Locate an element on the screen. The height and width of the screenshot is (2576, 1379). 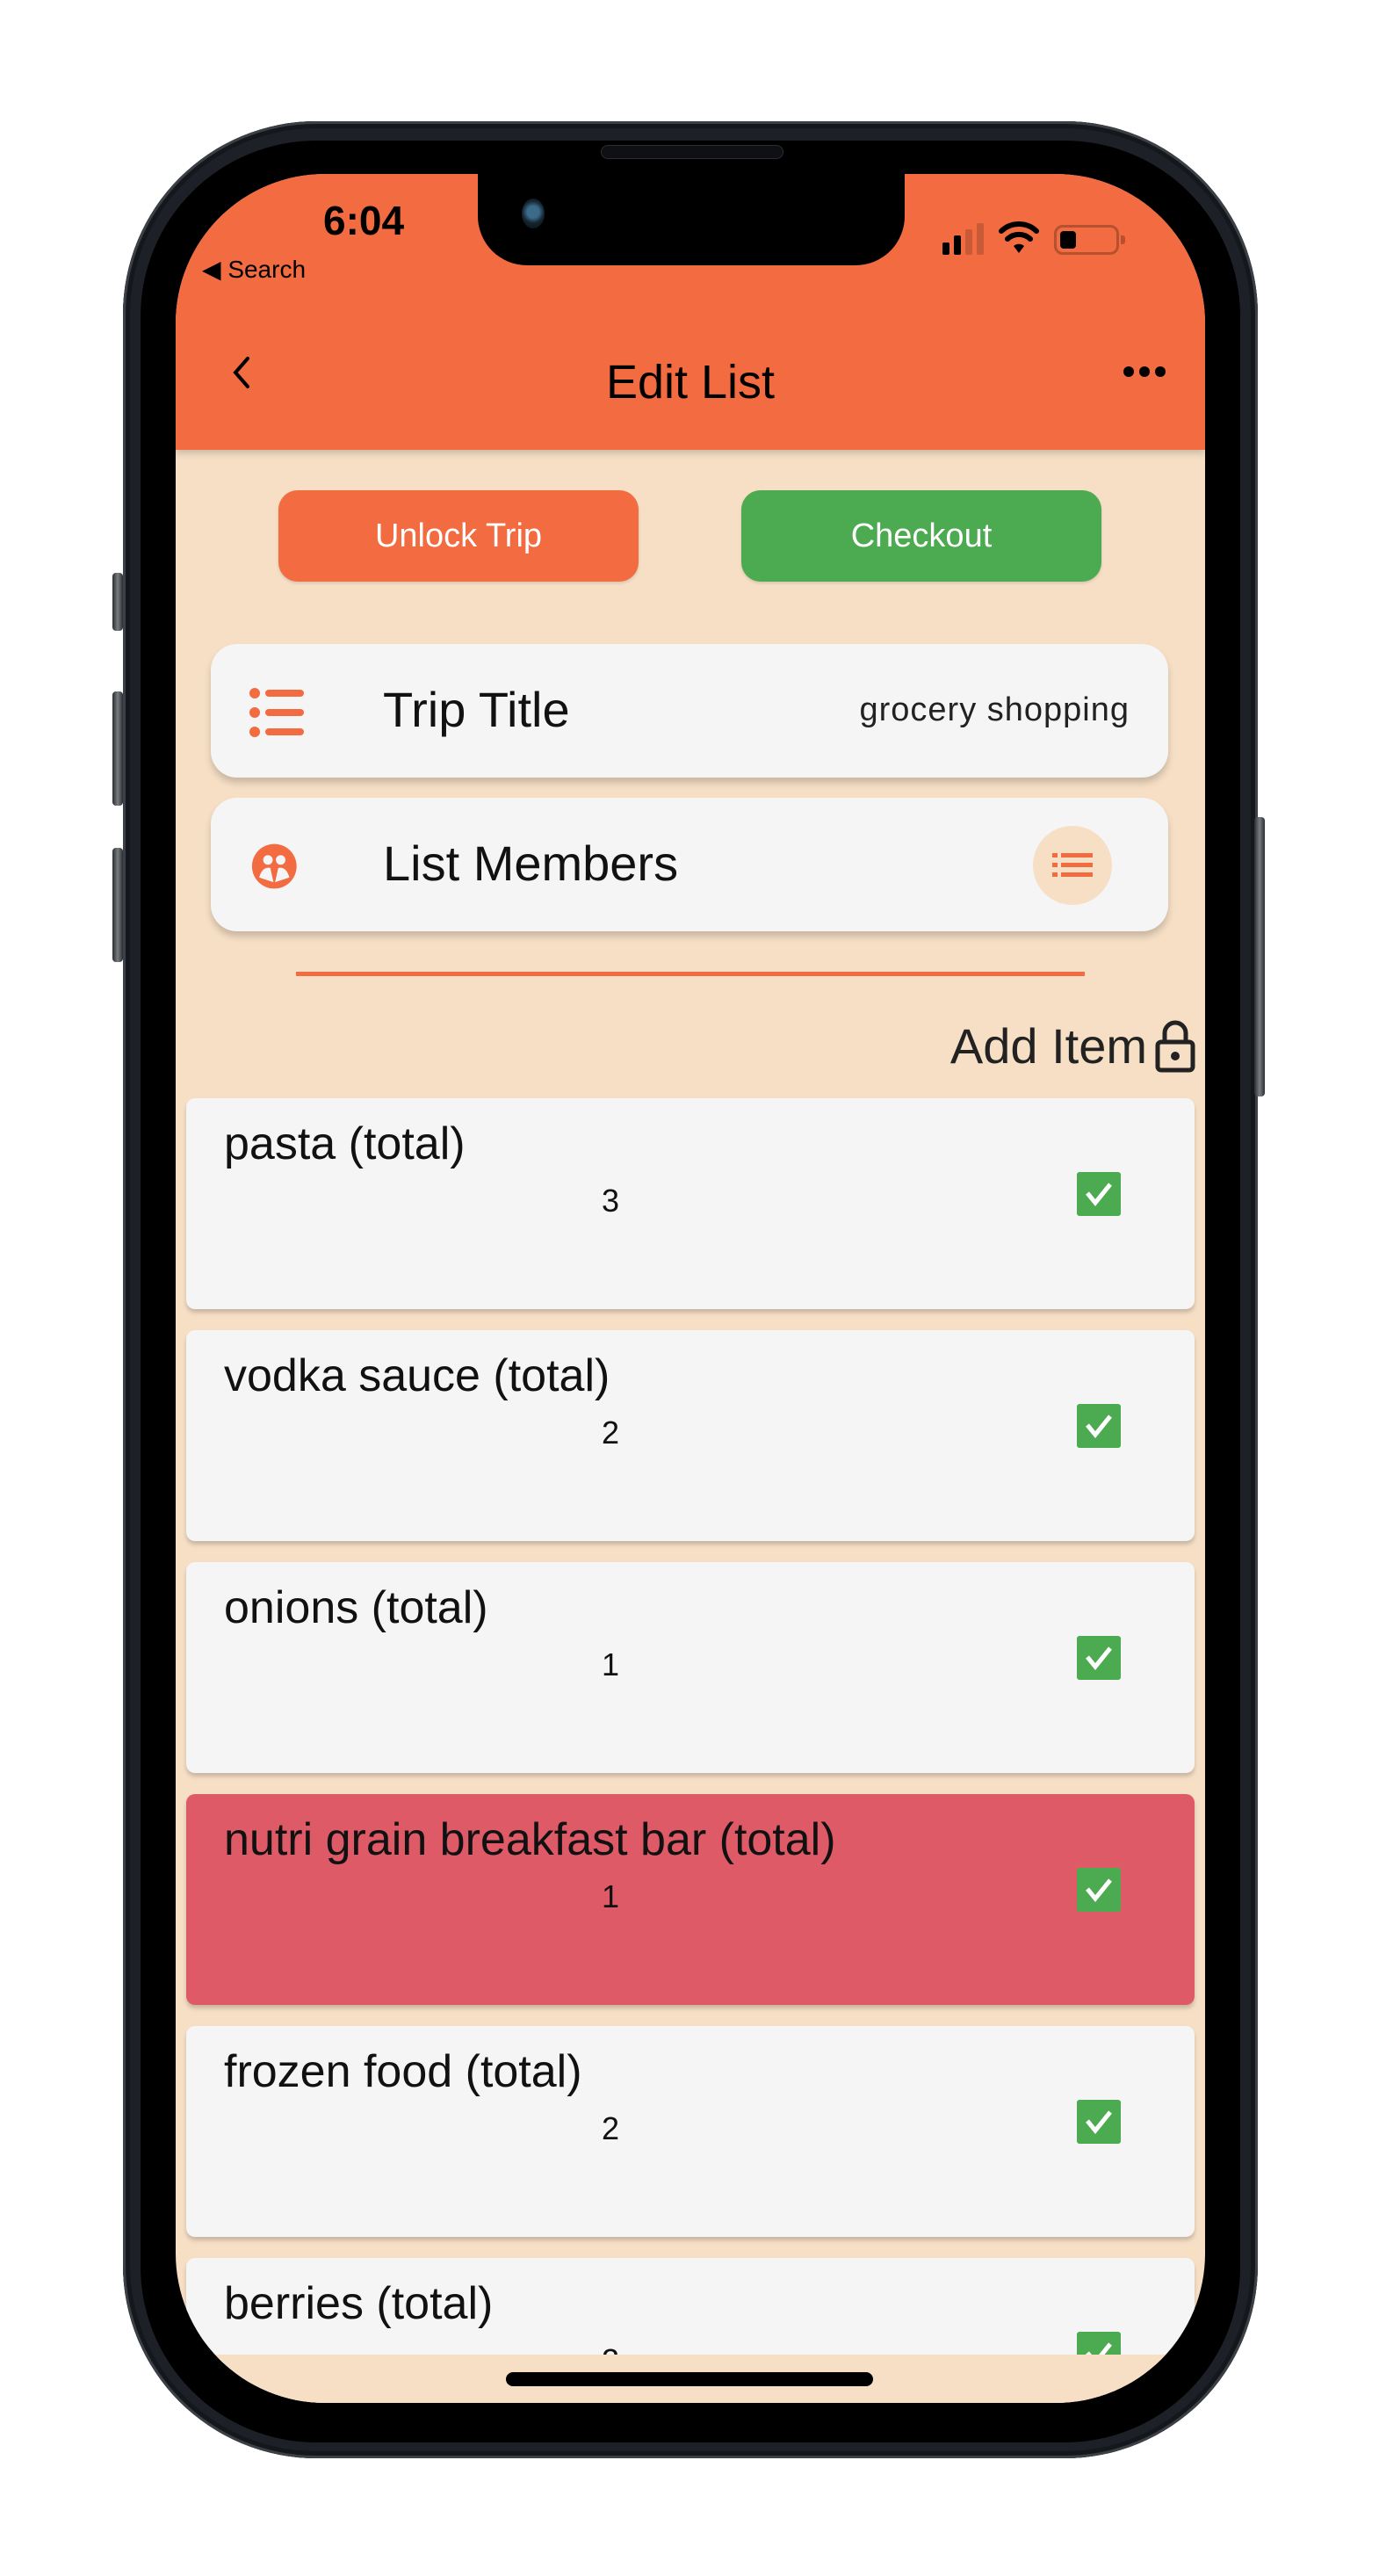
volume-down-button is located at coordinates (117, 905).